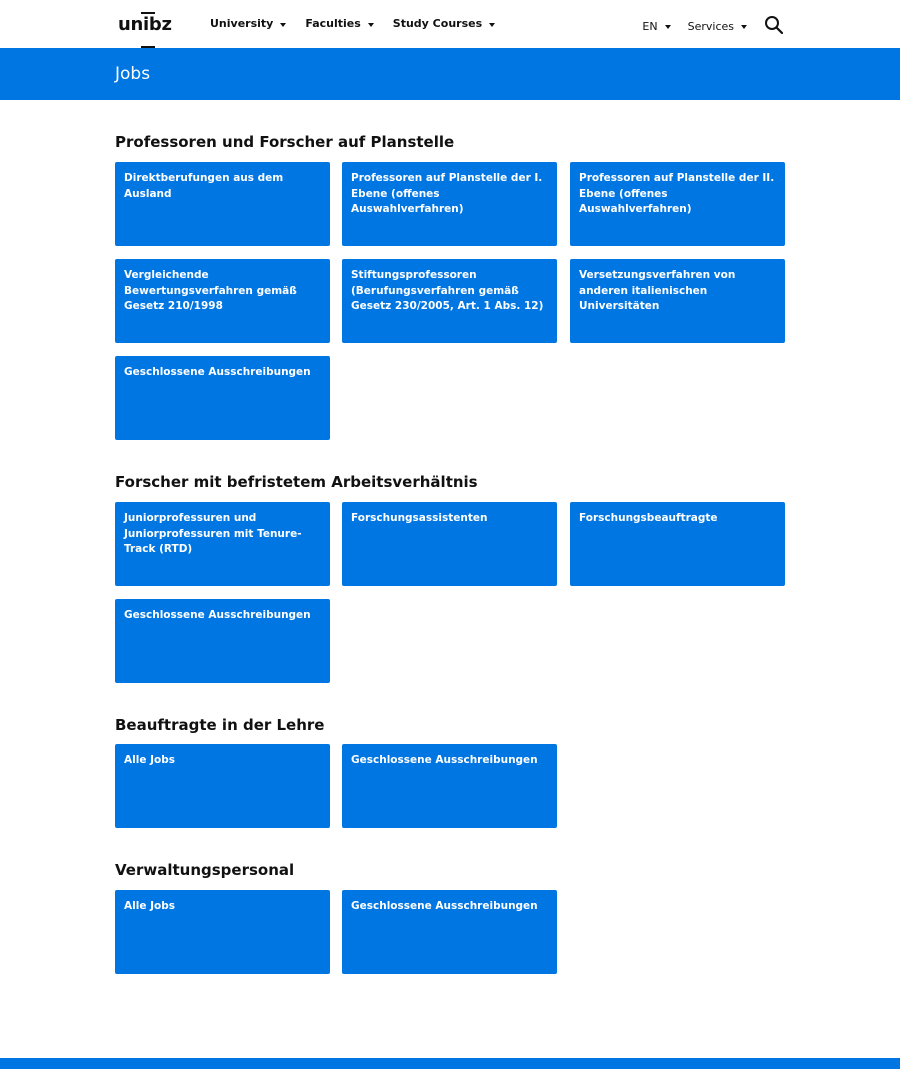 The image size is (900, 1069). Describe the element at coordinates (242, 23) in the screenshot. I see `nav-university-label: University` at that location.